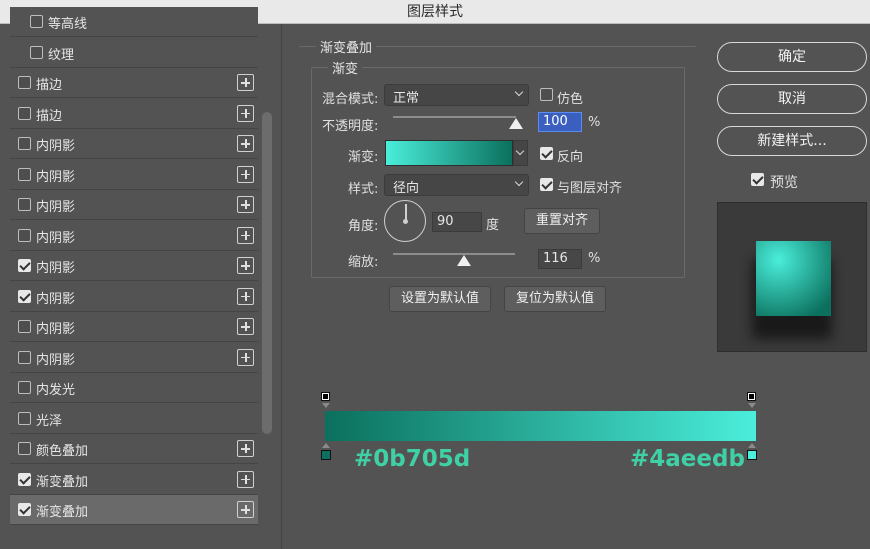  Describe the element at coordinates (134, 418) in the screenshot. I see `style-list-item: 光泽` at that location.